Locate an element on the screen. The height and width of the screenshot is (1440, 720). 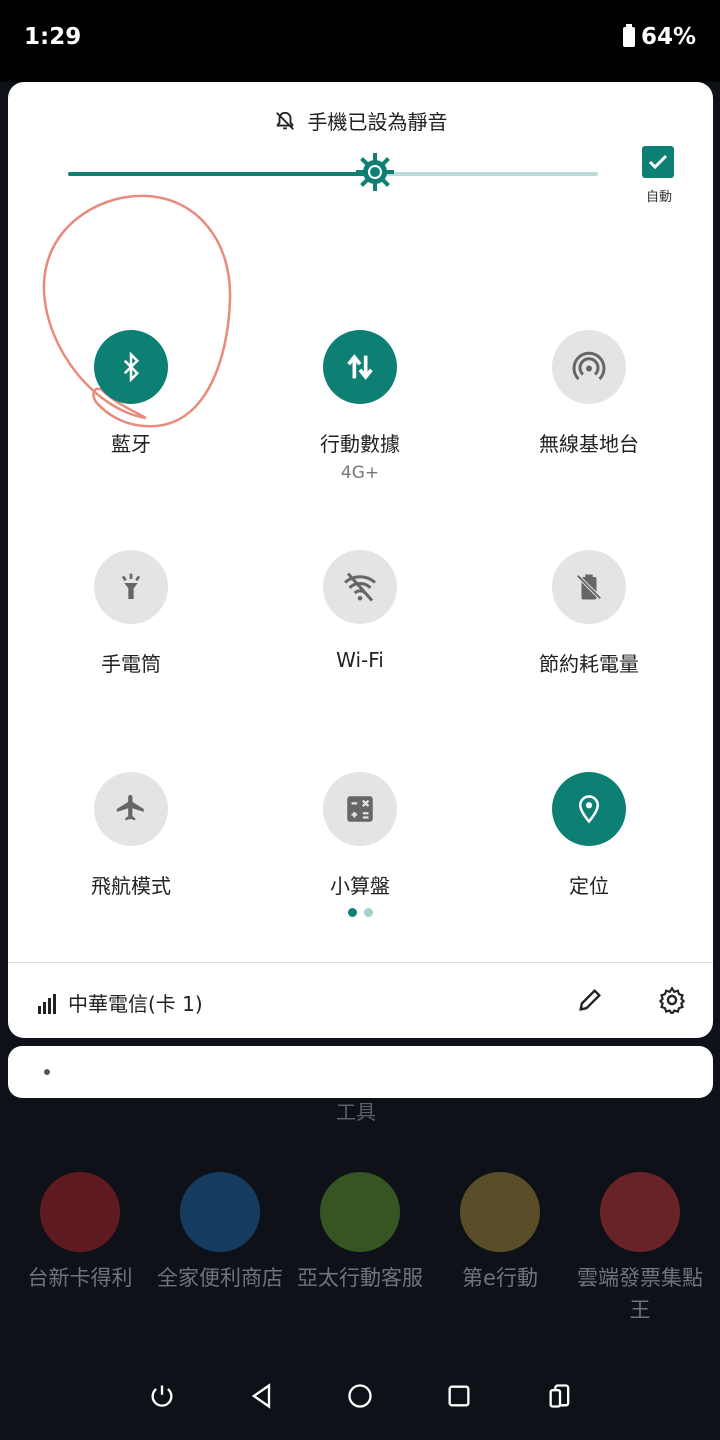
status-bar: 1:29 64% is located at coordinates (360, 41).